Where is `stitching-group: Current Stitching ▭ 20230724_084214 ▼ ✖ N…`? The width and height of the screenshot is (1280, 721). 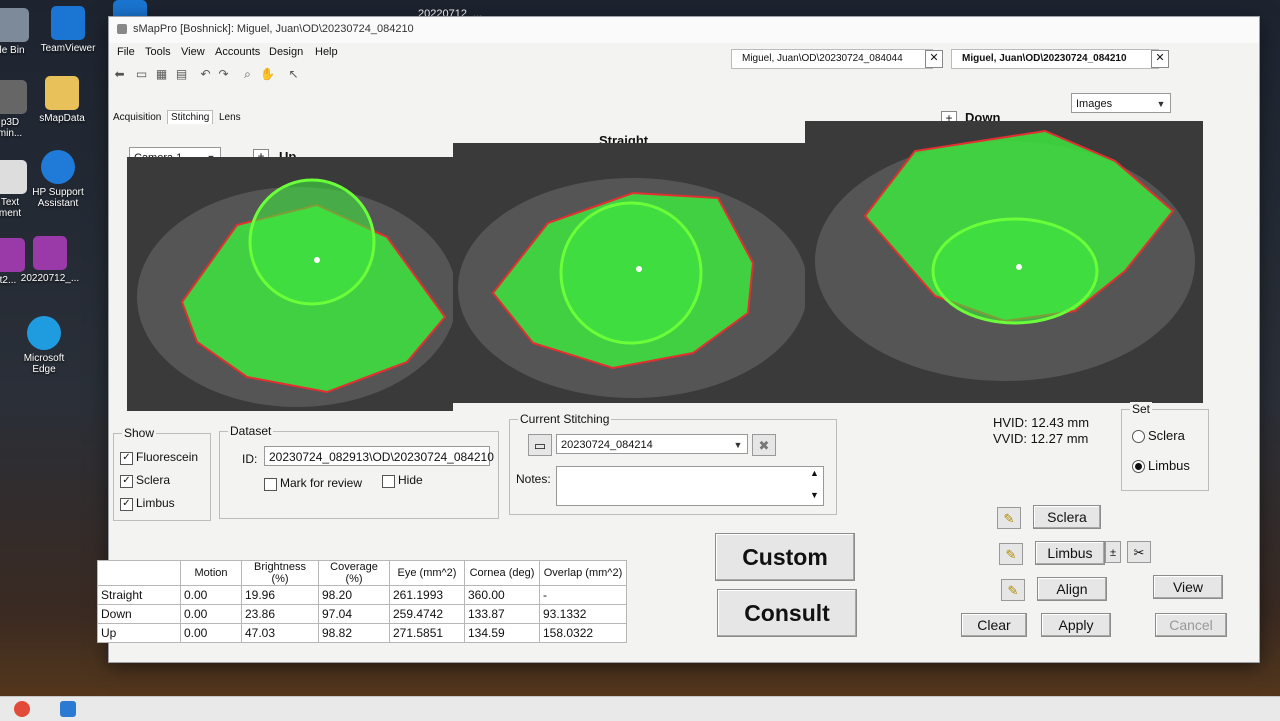 stitching-group: Current Stitching ▭ 20230724_084214 ▼ ✖ N… is located at coordinates (673, 463).